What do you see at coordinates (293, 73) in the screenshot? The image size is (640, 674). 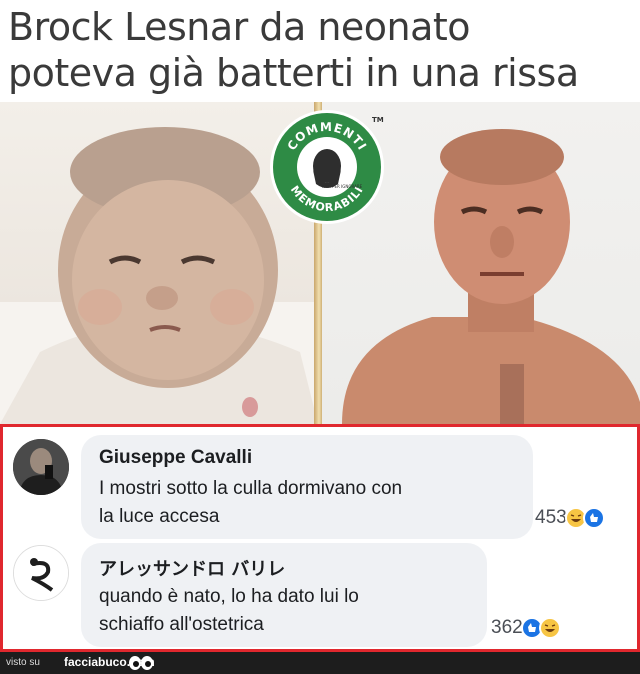 I see `meme-title-line-2: poteva già batterti in una rissa` at bounding box center [293, 73].